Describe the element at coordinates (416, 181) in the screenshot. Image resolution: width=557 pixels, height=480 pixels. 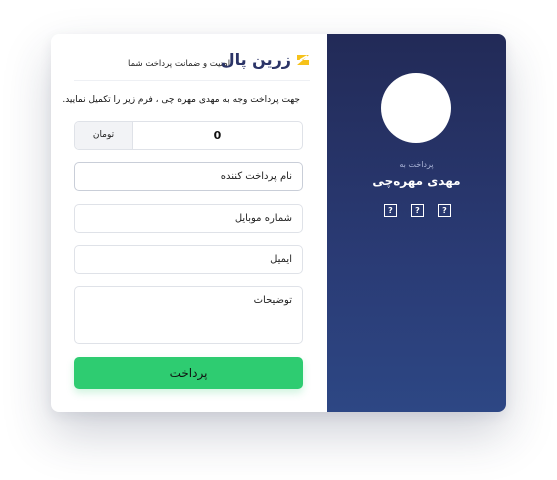
I see `payee-name: مهدی مهره‌چی` at that location.